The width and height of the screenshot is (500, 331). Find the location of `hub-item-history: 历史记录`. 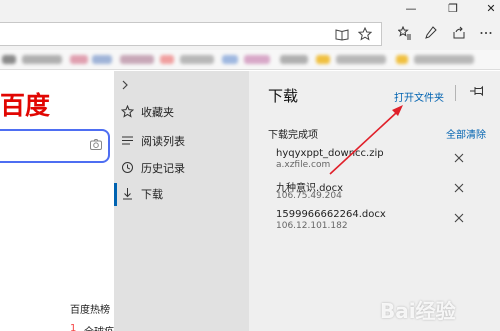

hub-item-history: 历史记录 is located at coordinates (181, 169).